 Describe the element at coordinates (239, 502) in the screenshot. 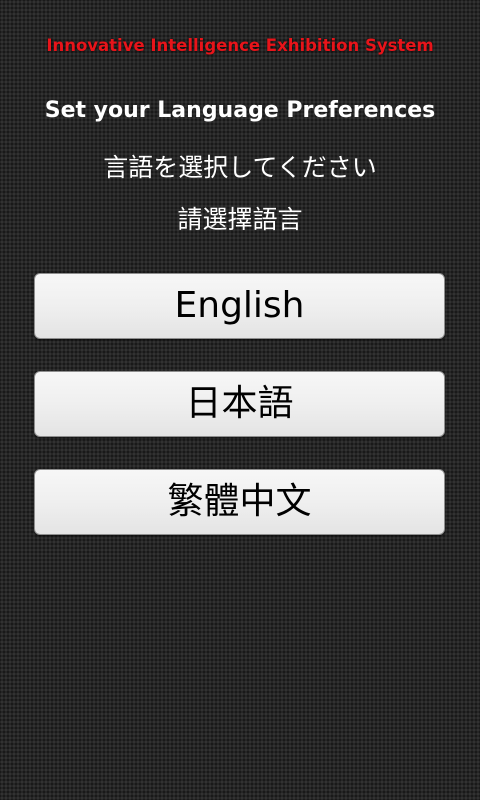

I see `traditional-chinese-button: 繁體中文` at that location.